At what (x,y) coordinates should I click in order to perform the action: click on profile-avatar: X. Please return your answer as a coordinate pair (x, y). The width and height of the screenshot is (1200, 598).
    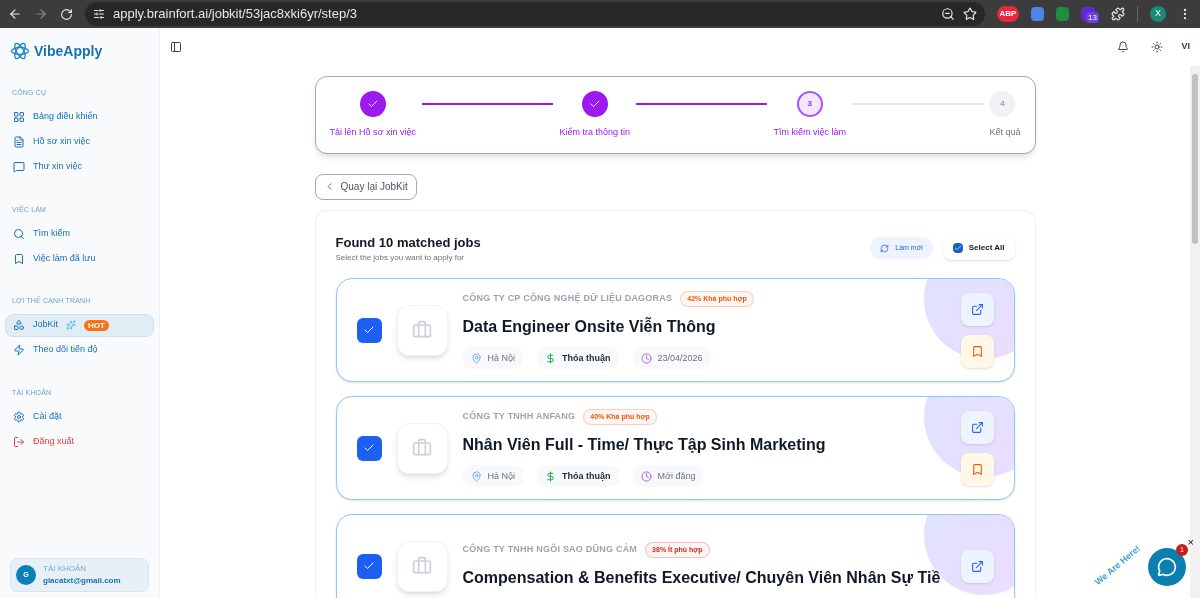
    Looking at the image, I should click on (1158, 14).